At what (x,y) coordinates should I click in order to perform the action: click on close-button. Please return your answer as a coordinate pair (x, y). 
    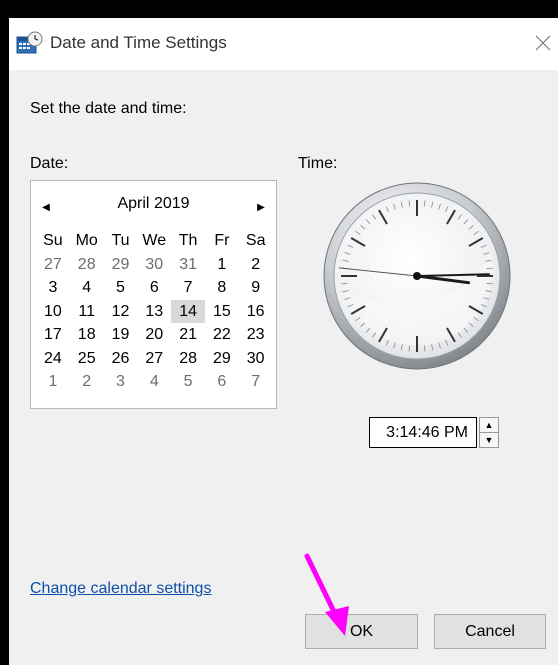
    Looking at the image, I should click on (543, 43).